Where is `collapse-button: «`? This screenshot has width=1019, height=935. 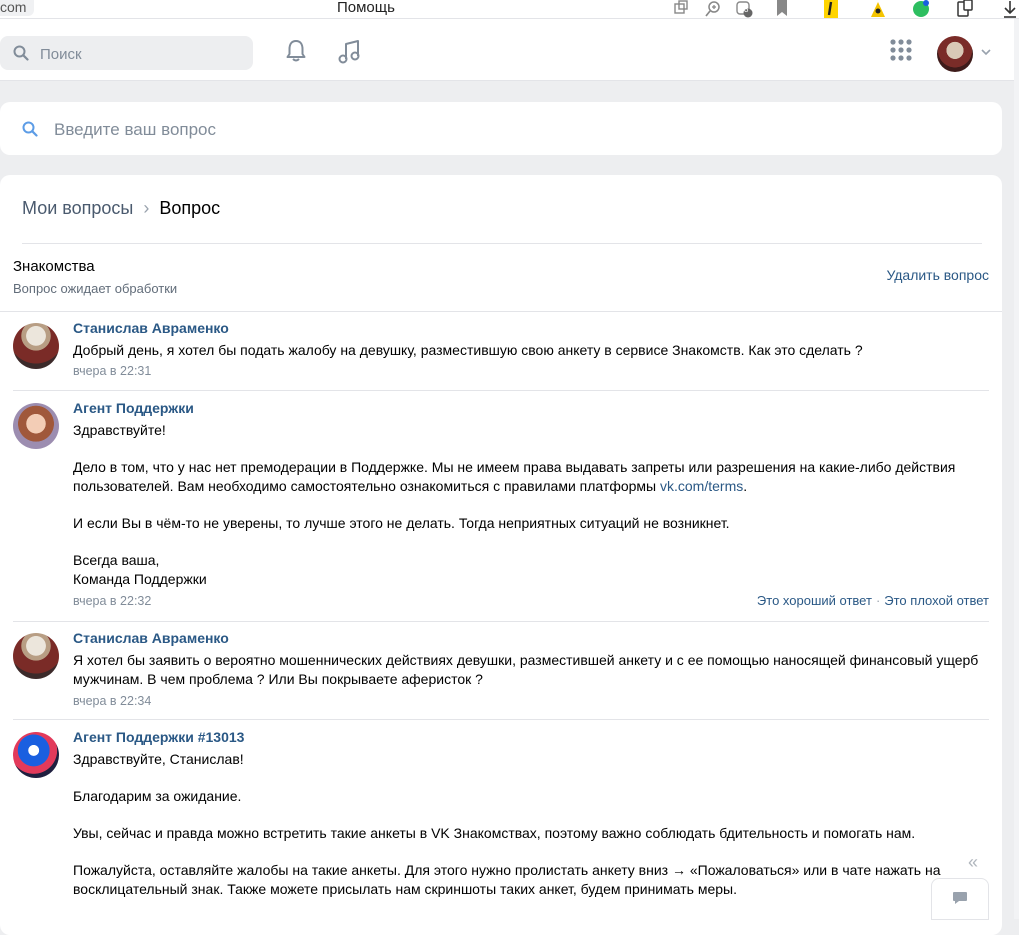
collapse-button: « is located at coordinates (973, 862).